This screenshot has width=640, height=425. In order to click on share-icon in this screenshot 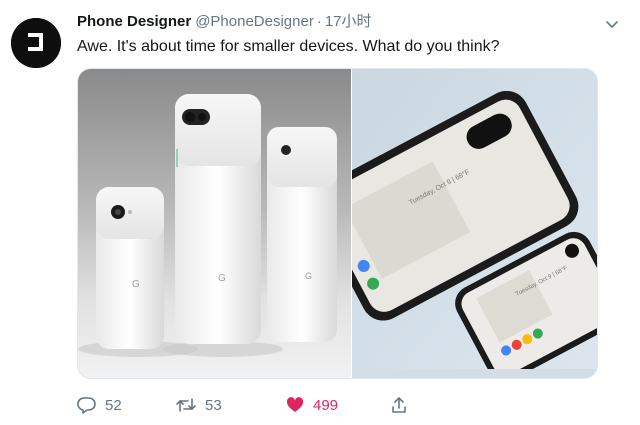, I will do `click(399, 405)`.